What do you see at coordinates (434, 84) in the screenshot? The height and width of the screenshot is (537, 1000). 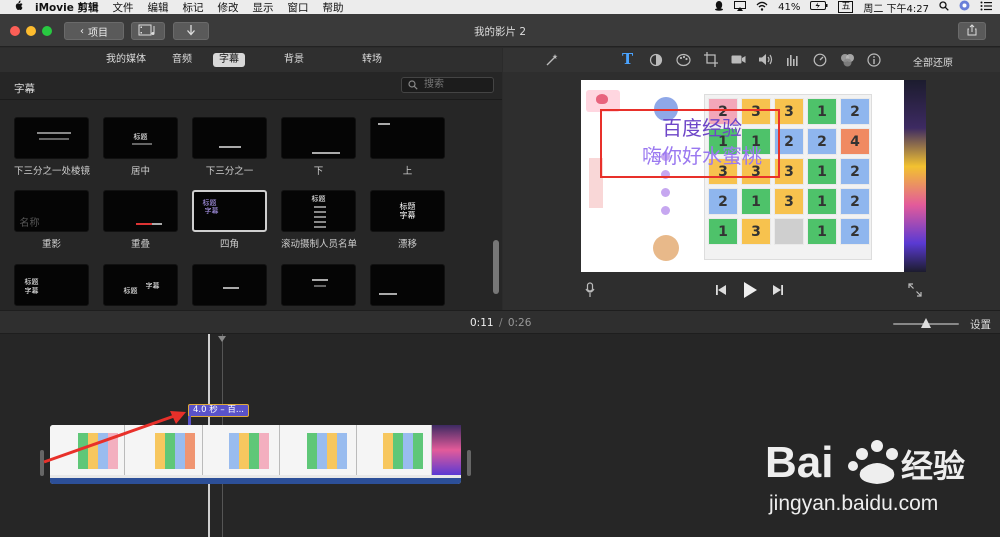 I see `search-placeholder: 搜索` at bounding box center [434, 84].